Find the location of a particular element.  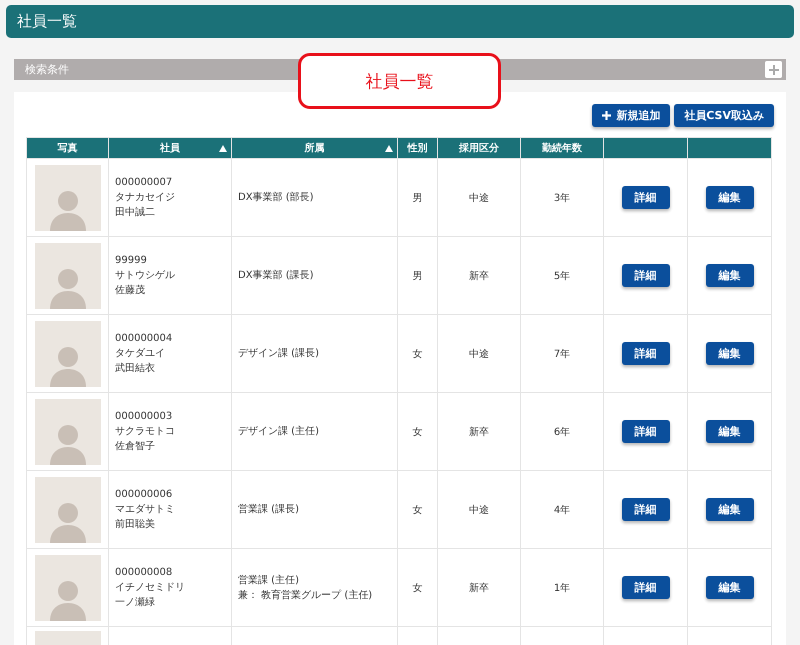

employee-kana: タナカセイジ is located at coordinates (145, 198).